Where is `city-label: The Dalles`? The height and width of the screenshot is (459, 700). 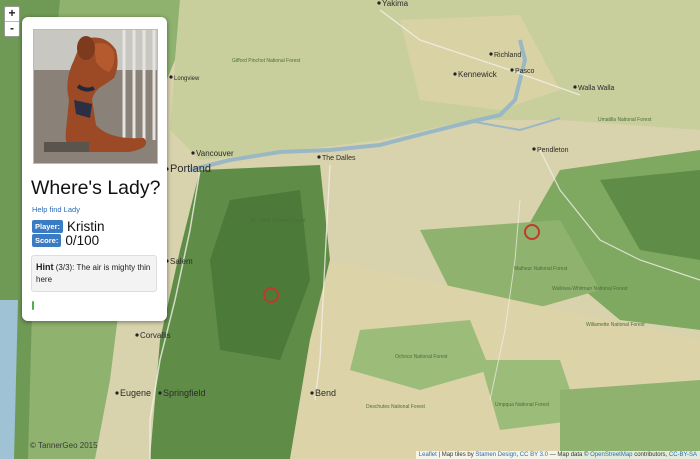
city-label: The Dalles is located at coordinates (339, 158).